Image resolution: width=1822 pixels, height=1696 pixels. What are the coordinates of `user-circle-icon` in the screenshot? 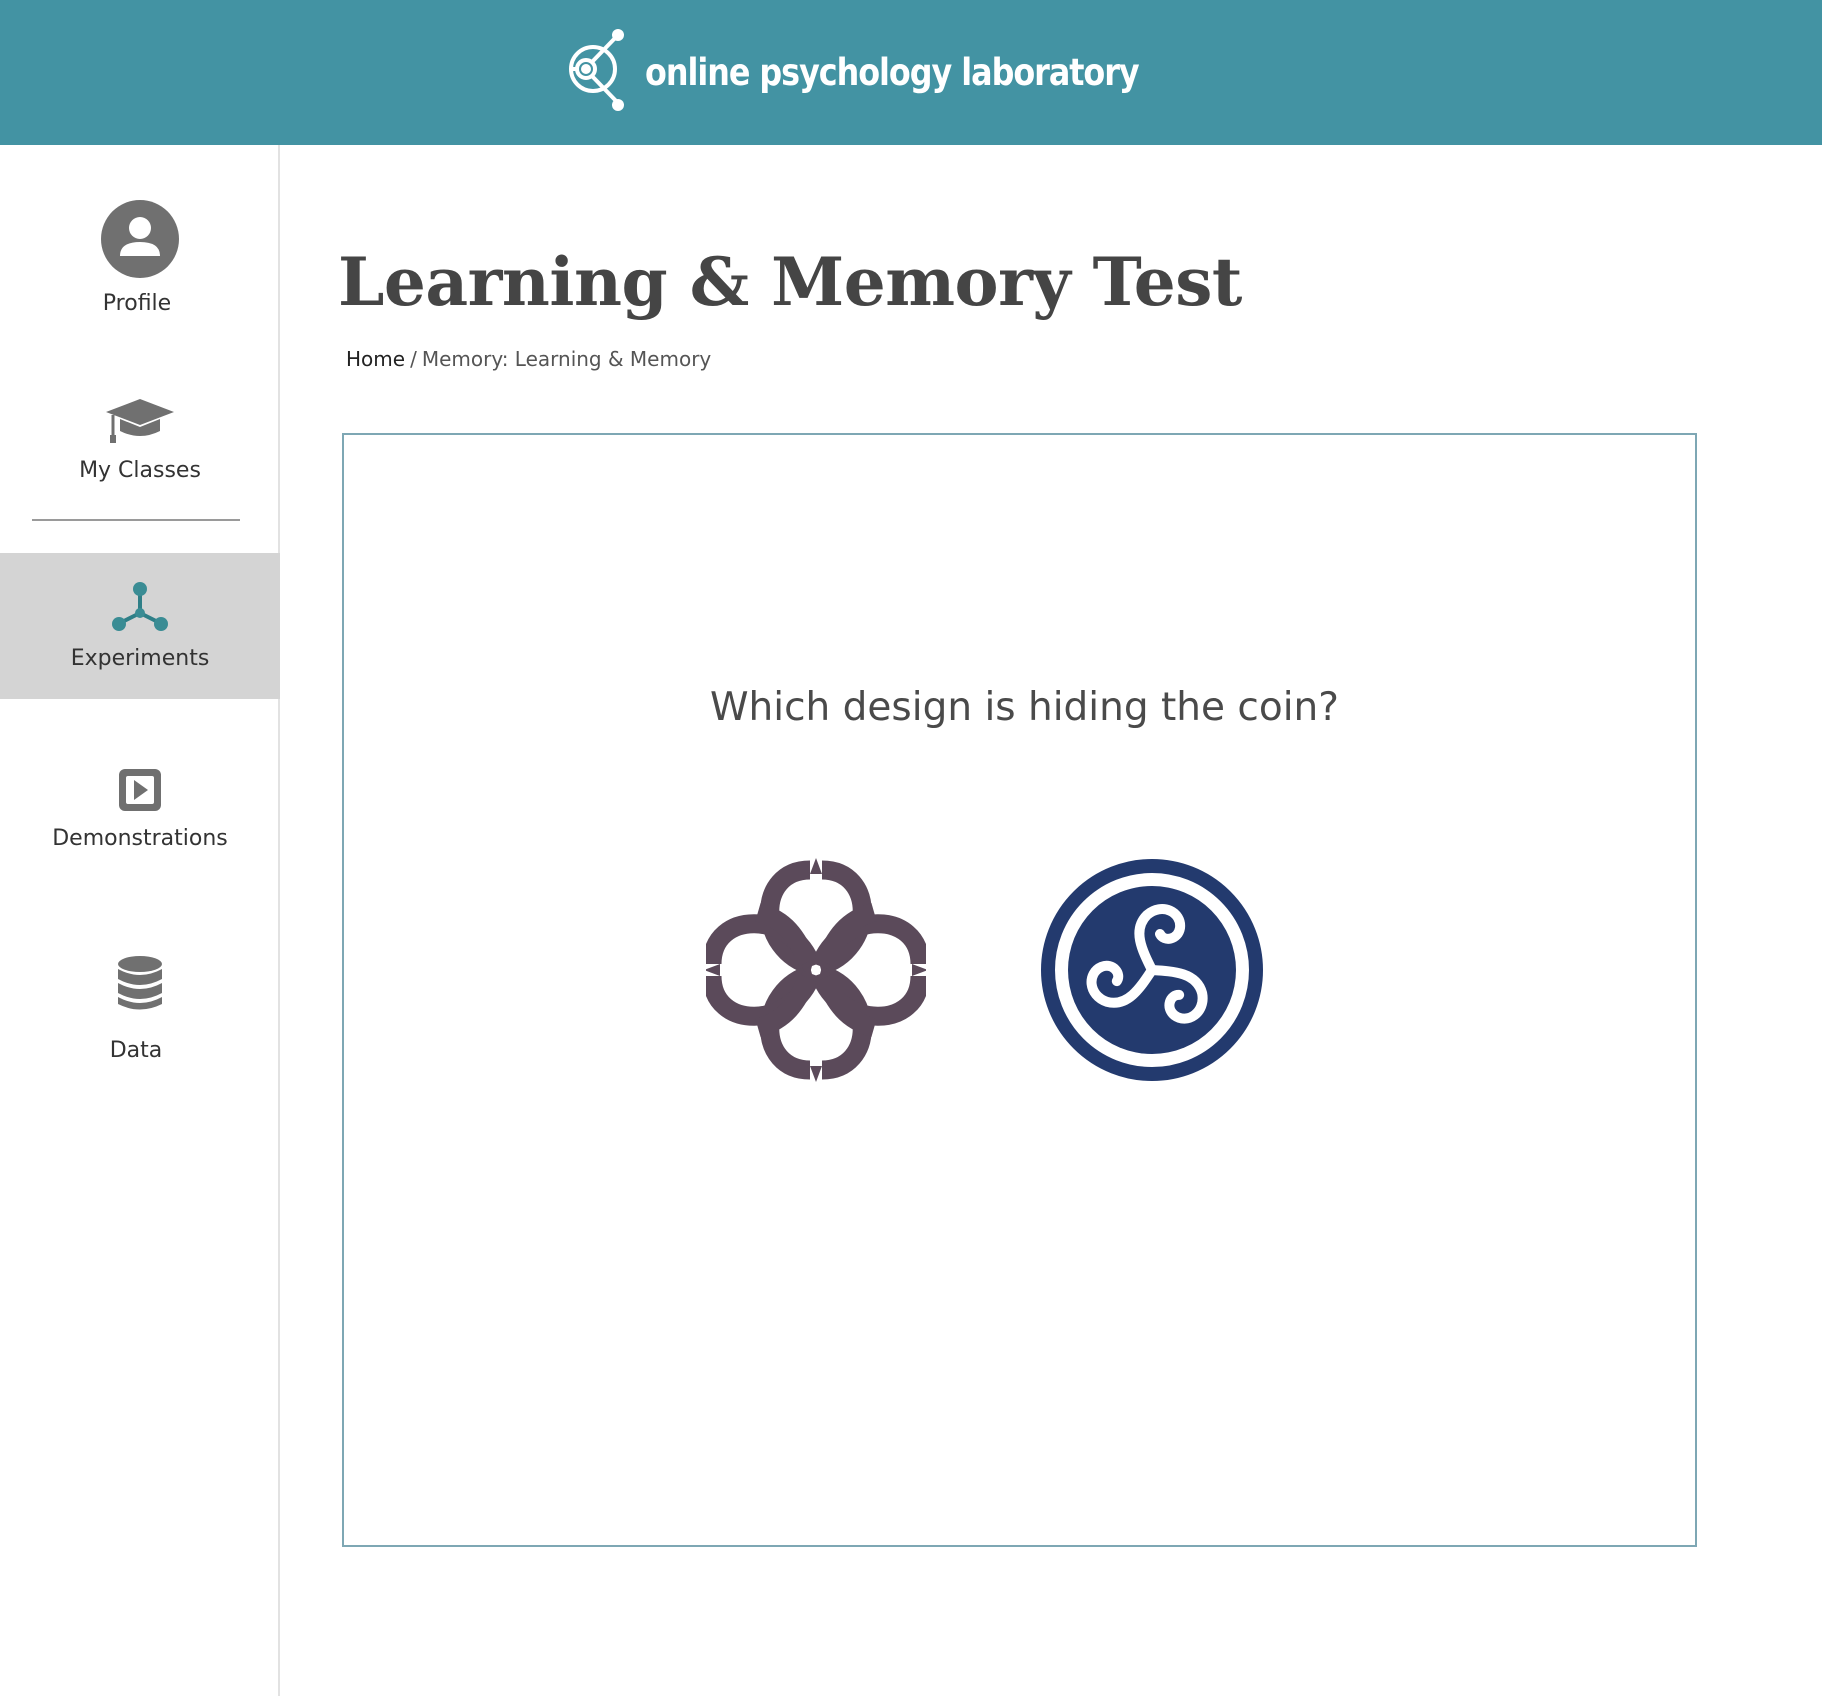 It's located at (140, 241).